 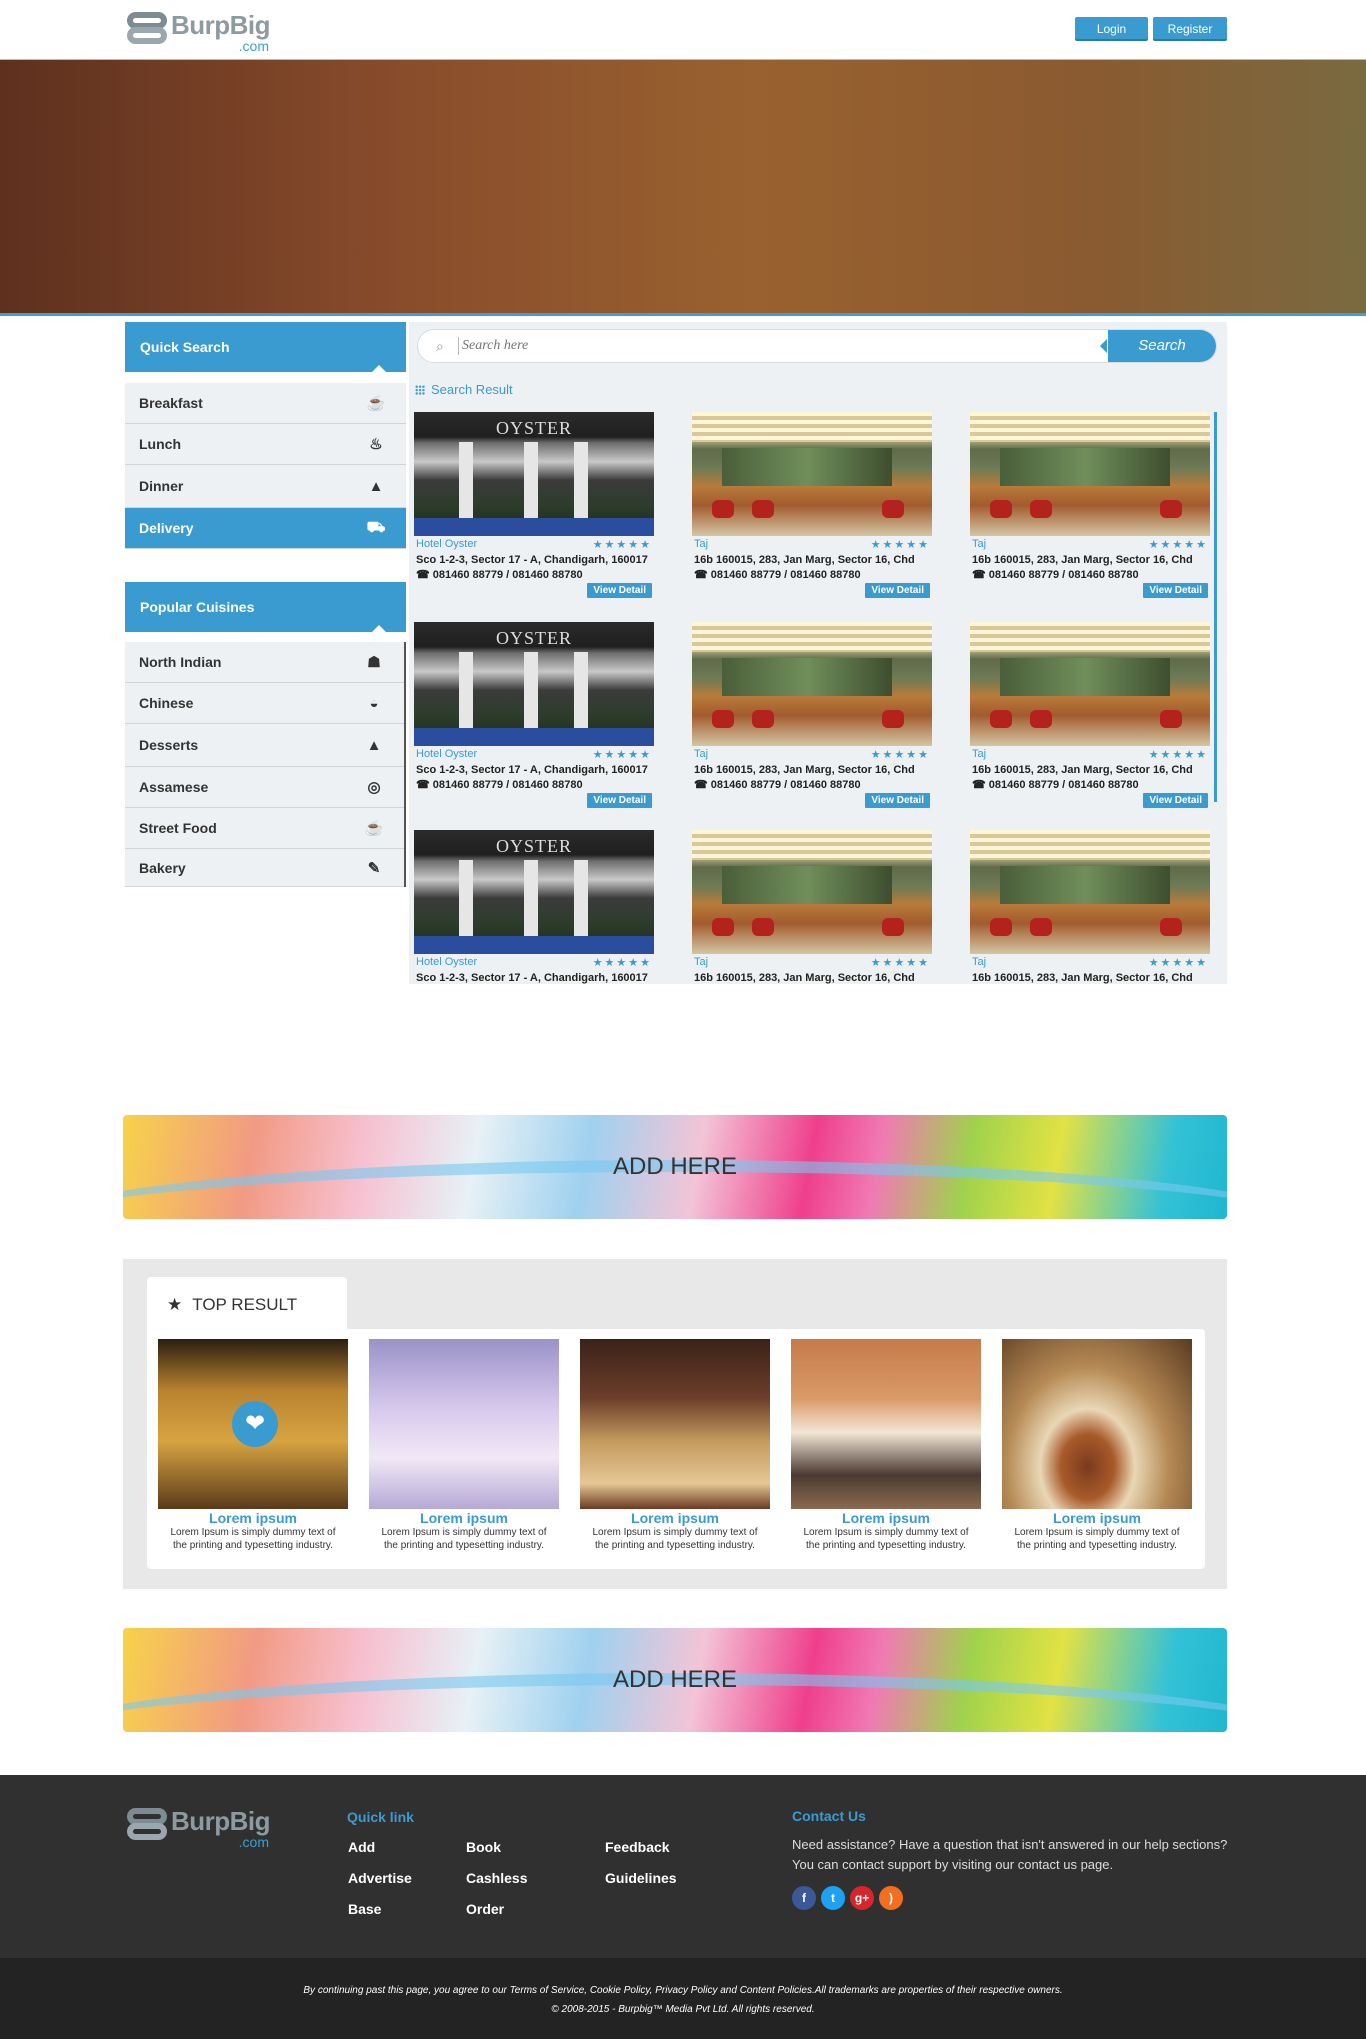 I want to click on google-plus-icon: g+, so click(x=862, y=1898).